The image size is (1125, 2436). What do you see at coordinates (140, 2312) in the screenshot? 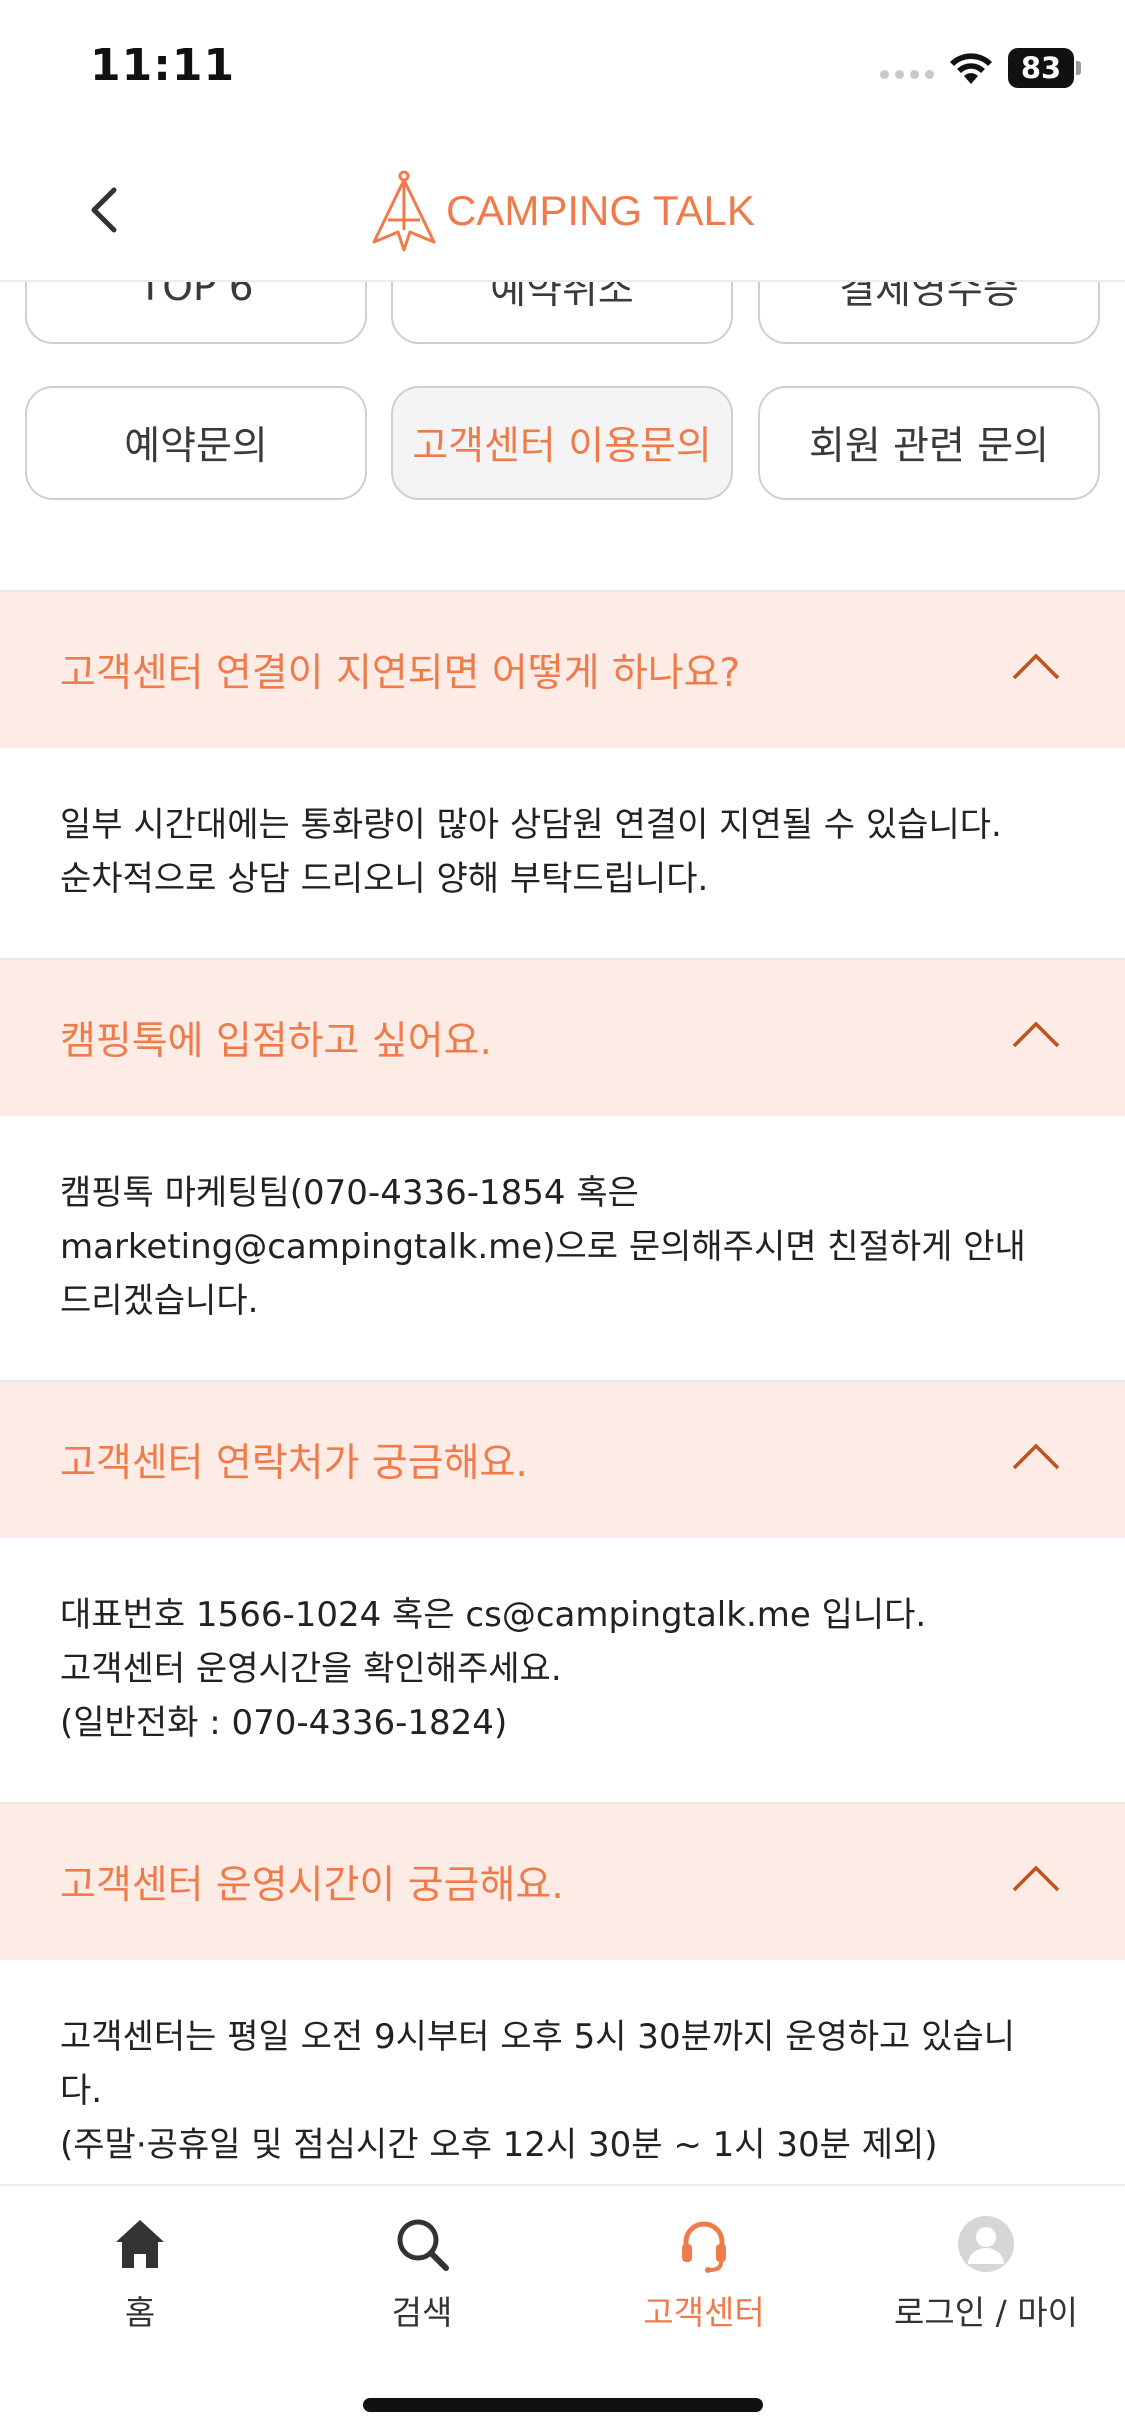
I see `tab-label: 홈` at bounding box center [140, 2312].